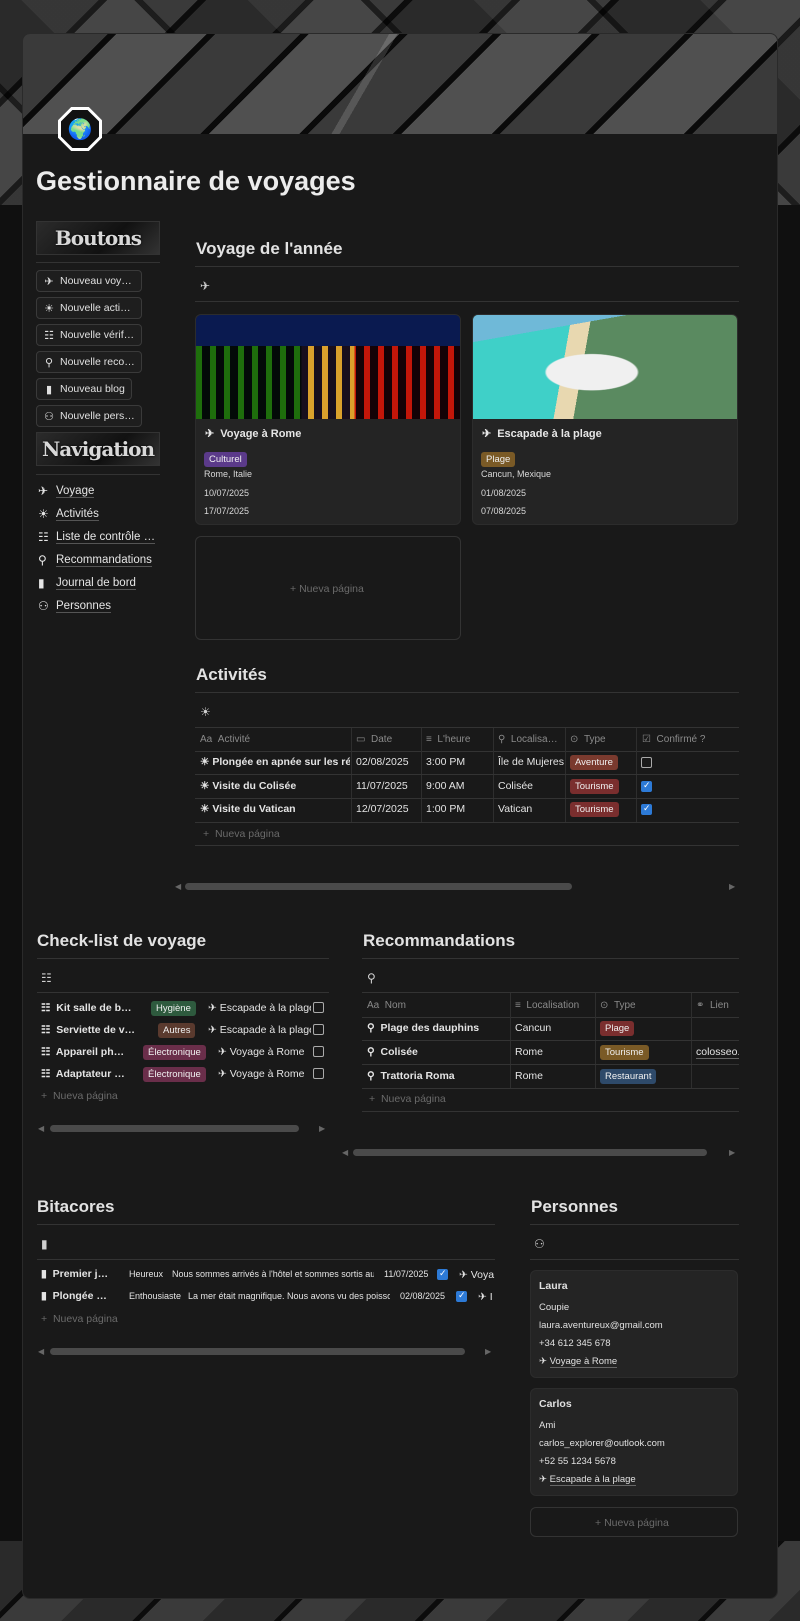 Image resolution: width=800 pixels, height=1621 pixels. Describe the element at coordinates (578, 1362) in the screenshot. I see `person-trip: ✈ Voyage à Rome` at that location.